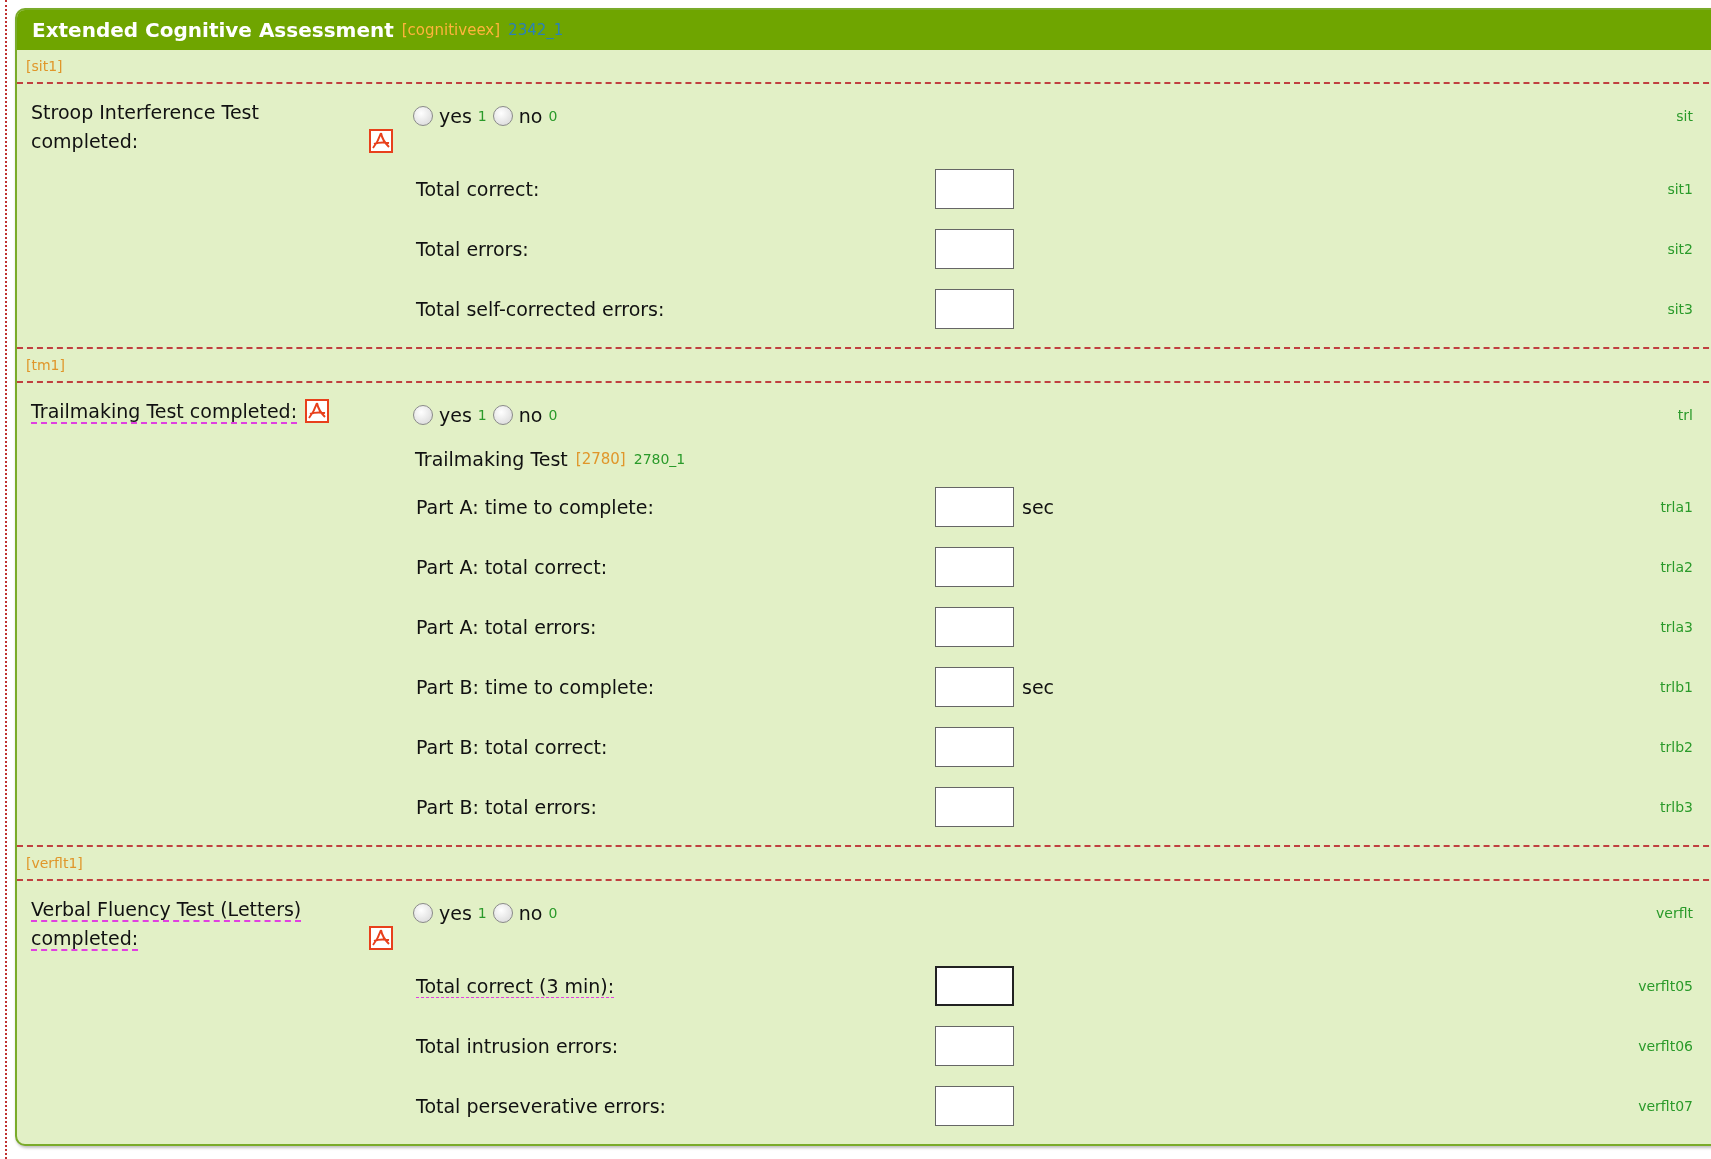 The image size is (1711, 1159). I want to click on section-code: [verflt1], so click(54, 863).